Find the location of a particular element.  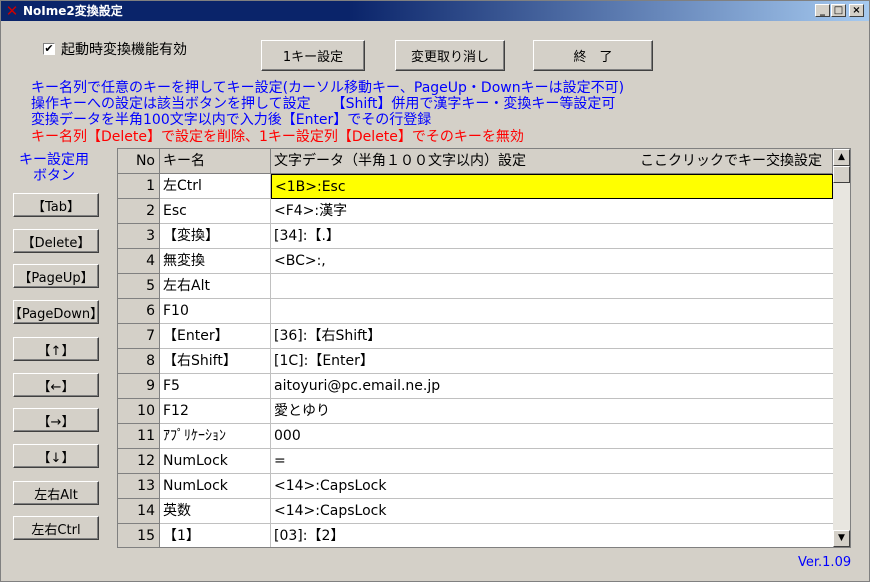

table-row: 10 F12 愛とゆり is located at coordinates (475, 411).